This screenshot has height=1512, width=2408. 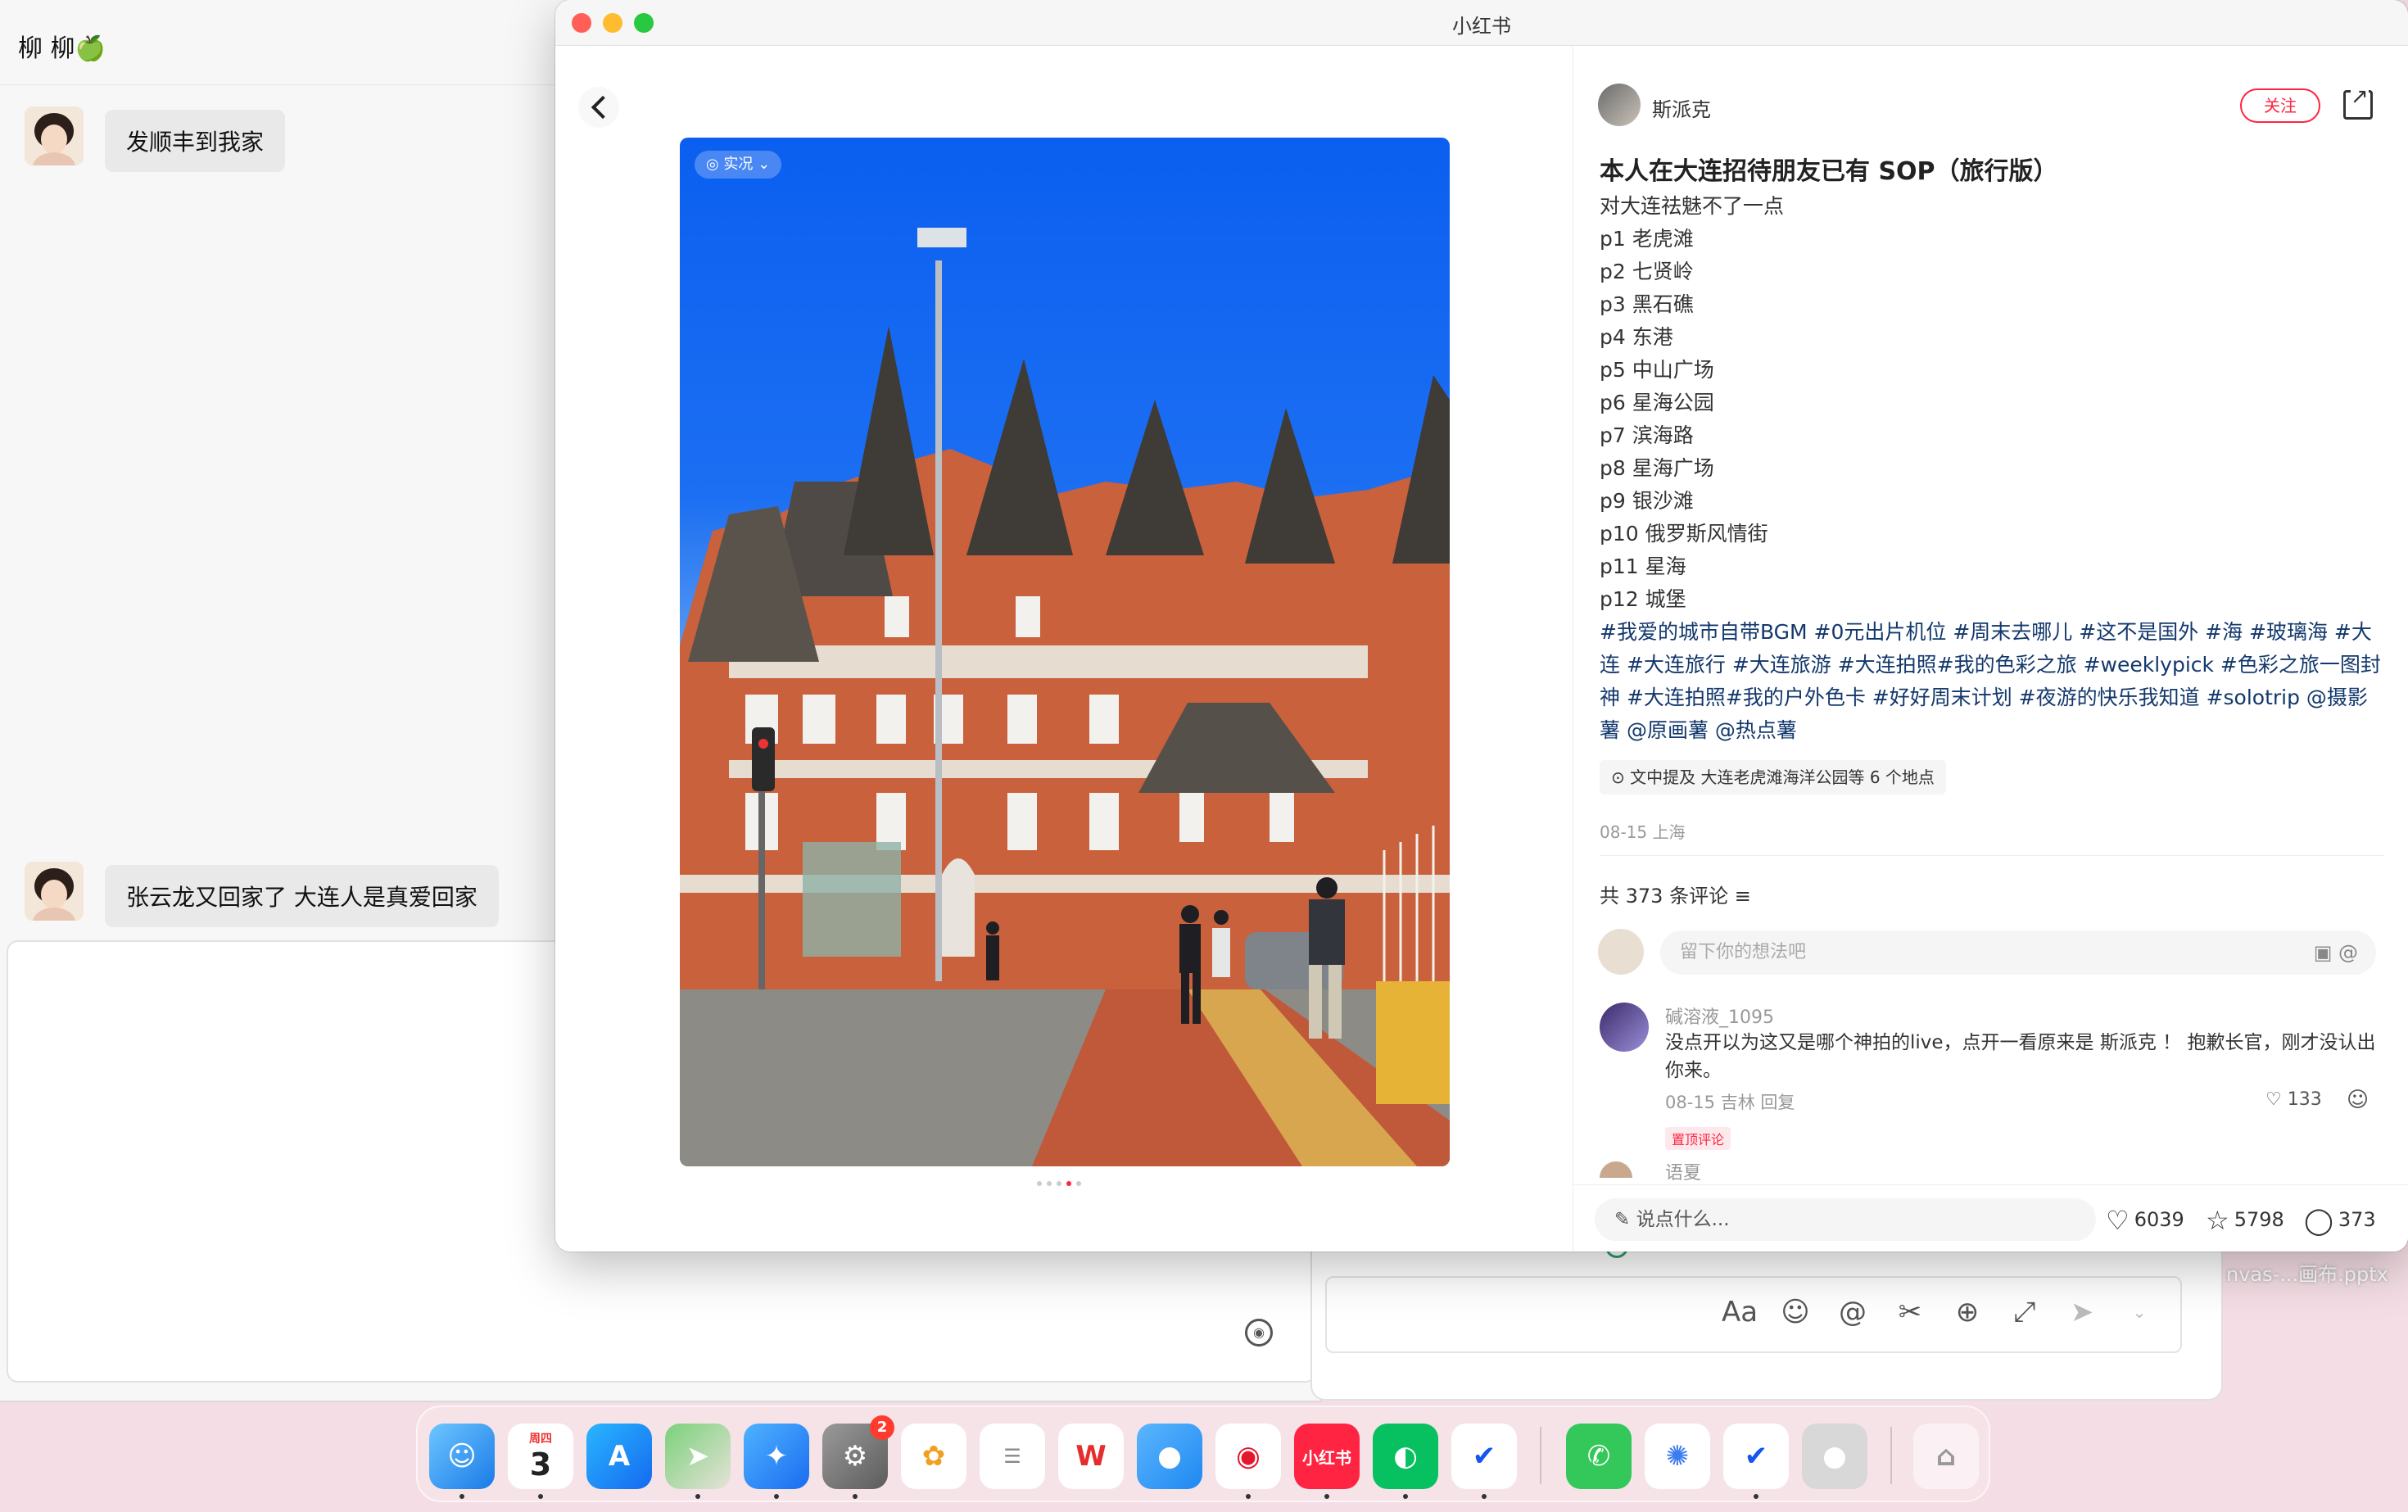 What do you see at coordinates (2357, 1219) in the screenshot?
I see `comment-total: 373` at bounding box center [2357, 1219].